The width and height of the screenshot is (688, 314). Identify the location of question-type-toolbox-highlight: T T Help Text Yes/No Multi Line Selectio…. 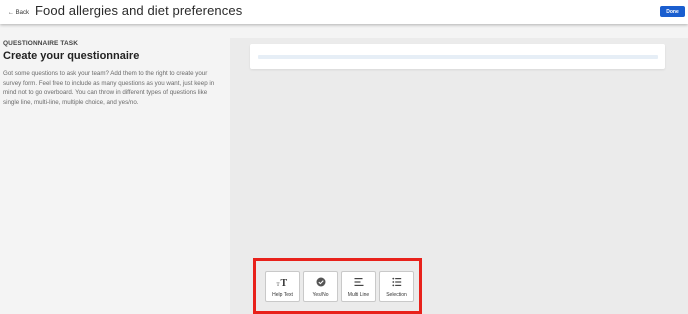
(337, 286).